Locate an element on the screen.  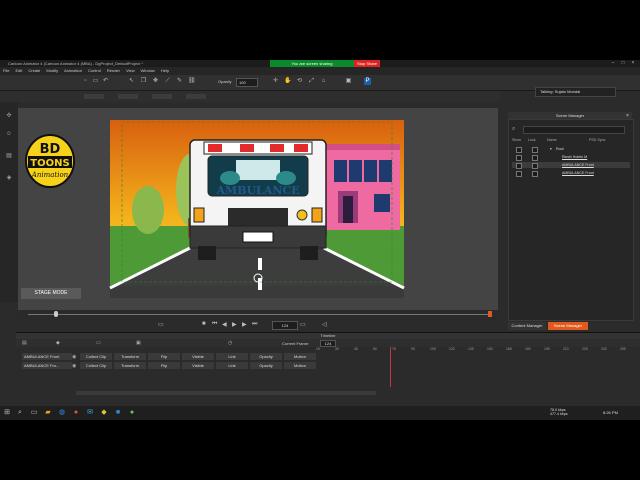
play-icon: ▶ is located at coordinates (234, 324).